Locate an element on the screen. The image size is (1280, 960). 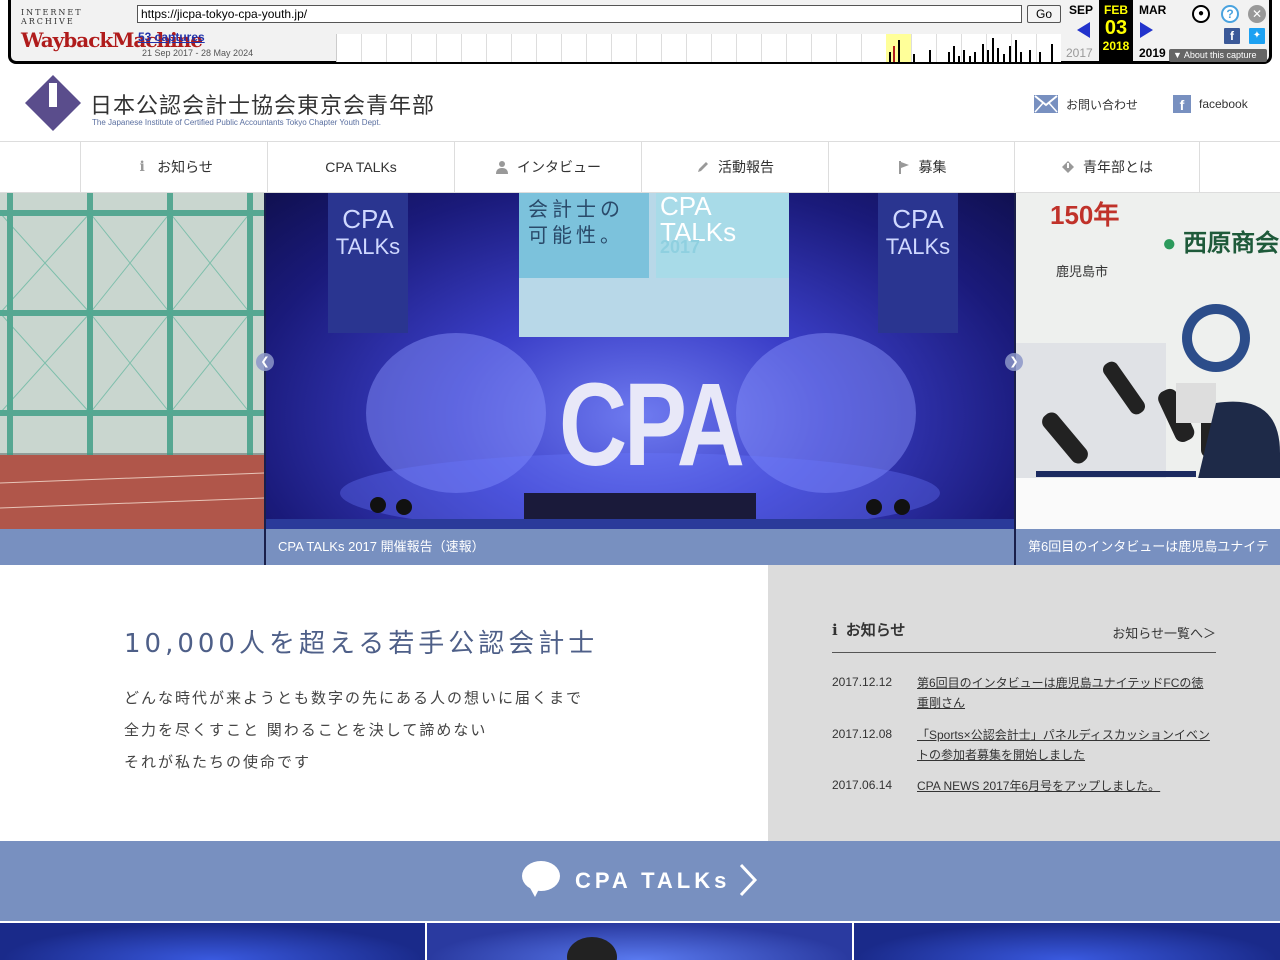
wayback-about-label: About this capture is located at coordinates (1220, 55).